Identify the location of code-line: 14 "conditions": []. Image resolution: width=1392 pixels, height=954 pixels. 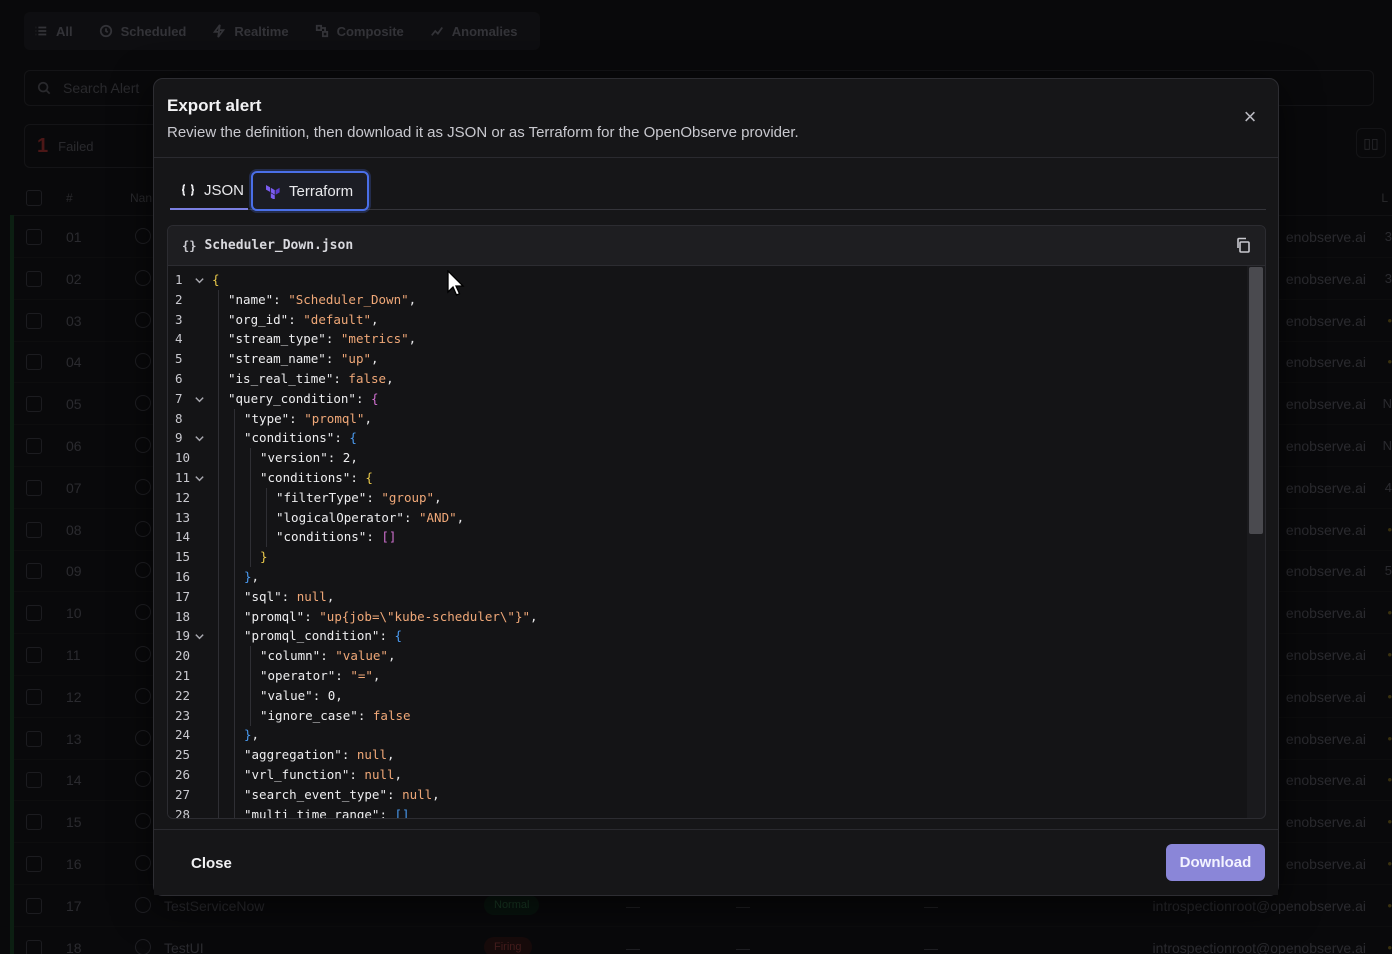
(707, 537).